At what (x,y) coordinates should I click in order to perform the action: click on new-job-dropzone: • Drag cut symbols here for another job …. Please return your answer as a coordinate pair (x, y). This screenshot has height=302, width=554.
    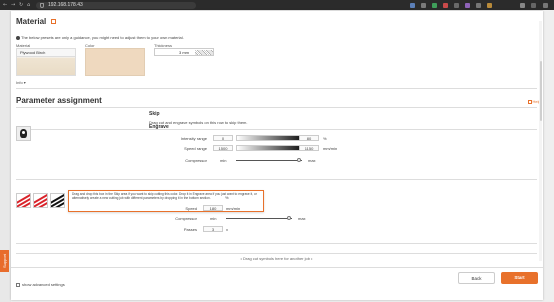
    Looking at the image, I should click on (276, 258).